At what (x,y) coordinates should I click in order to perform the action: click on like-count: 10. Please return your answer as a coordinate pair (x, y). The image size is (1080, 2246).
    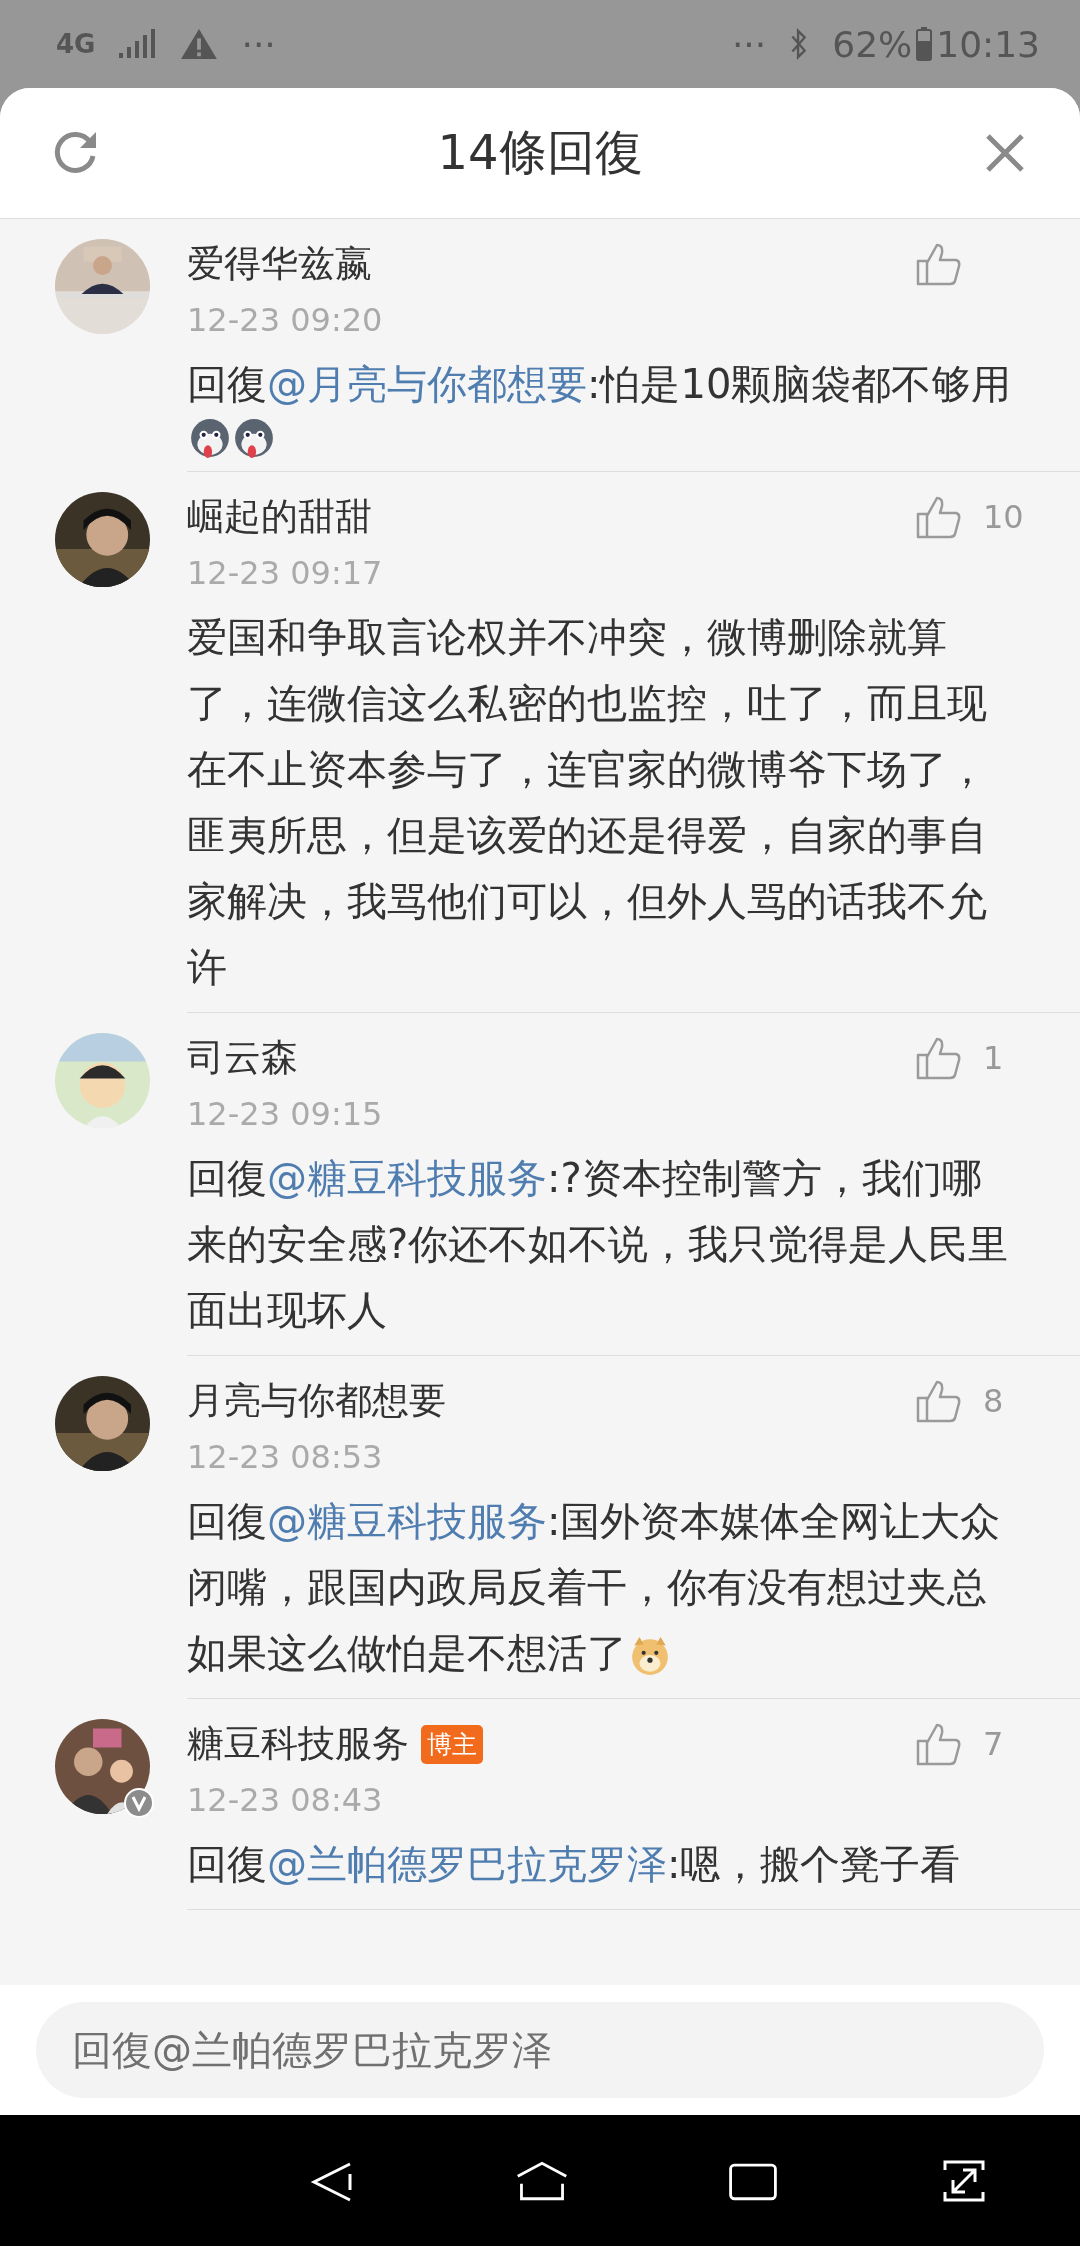
    Looking at the image, I should click on (1003, 517).